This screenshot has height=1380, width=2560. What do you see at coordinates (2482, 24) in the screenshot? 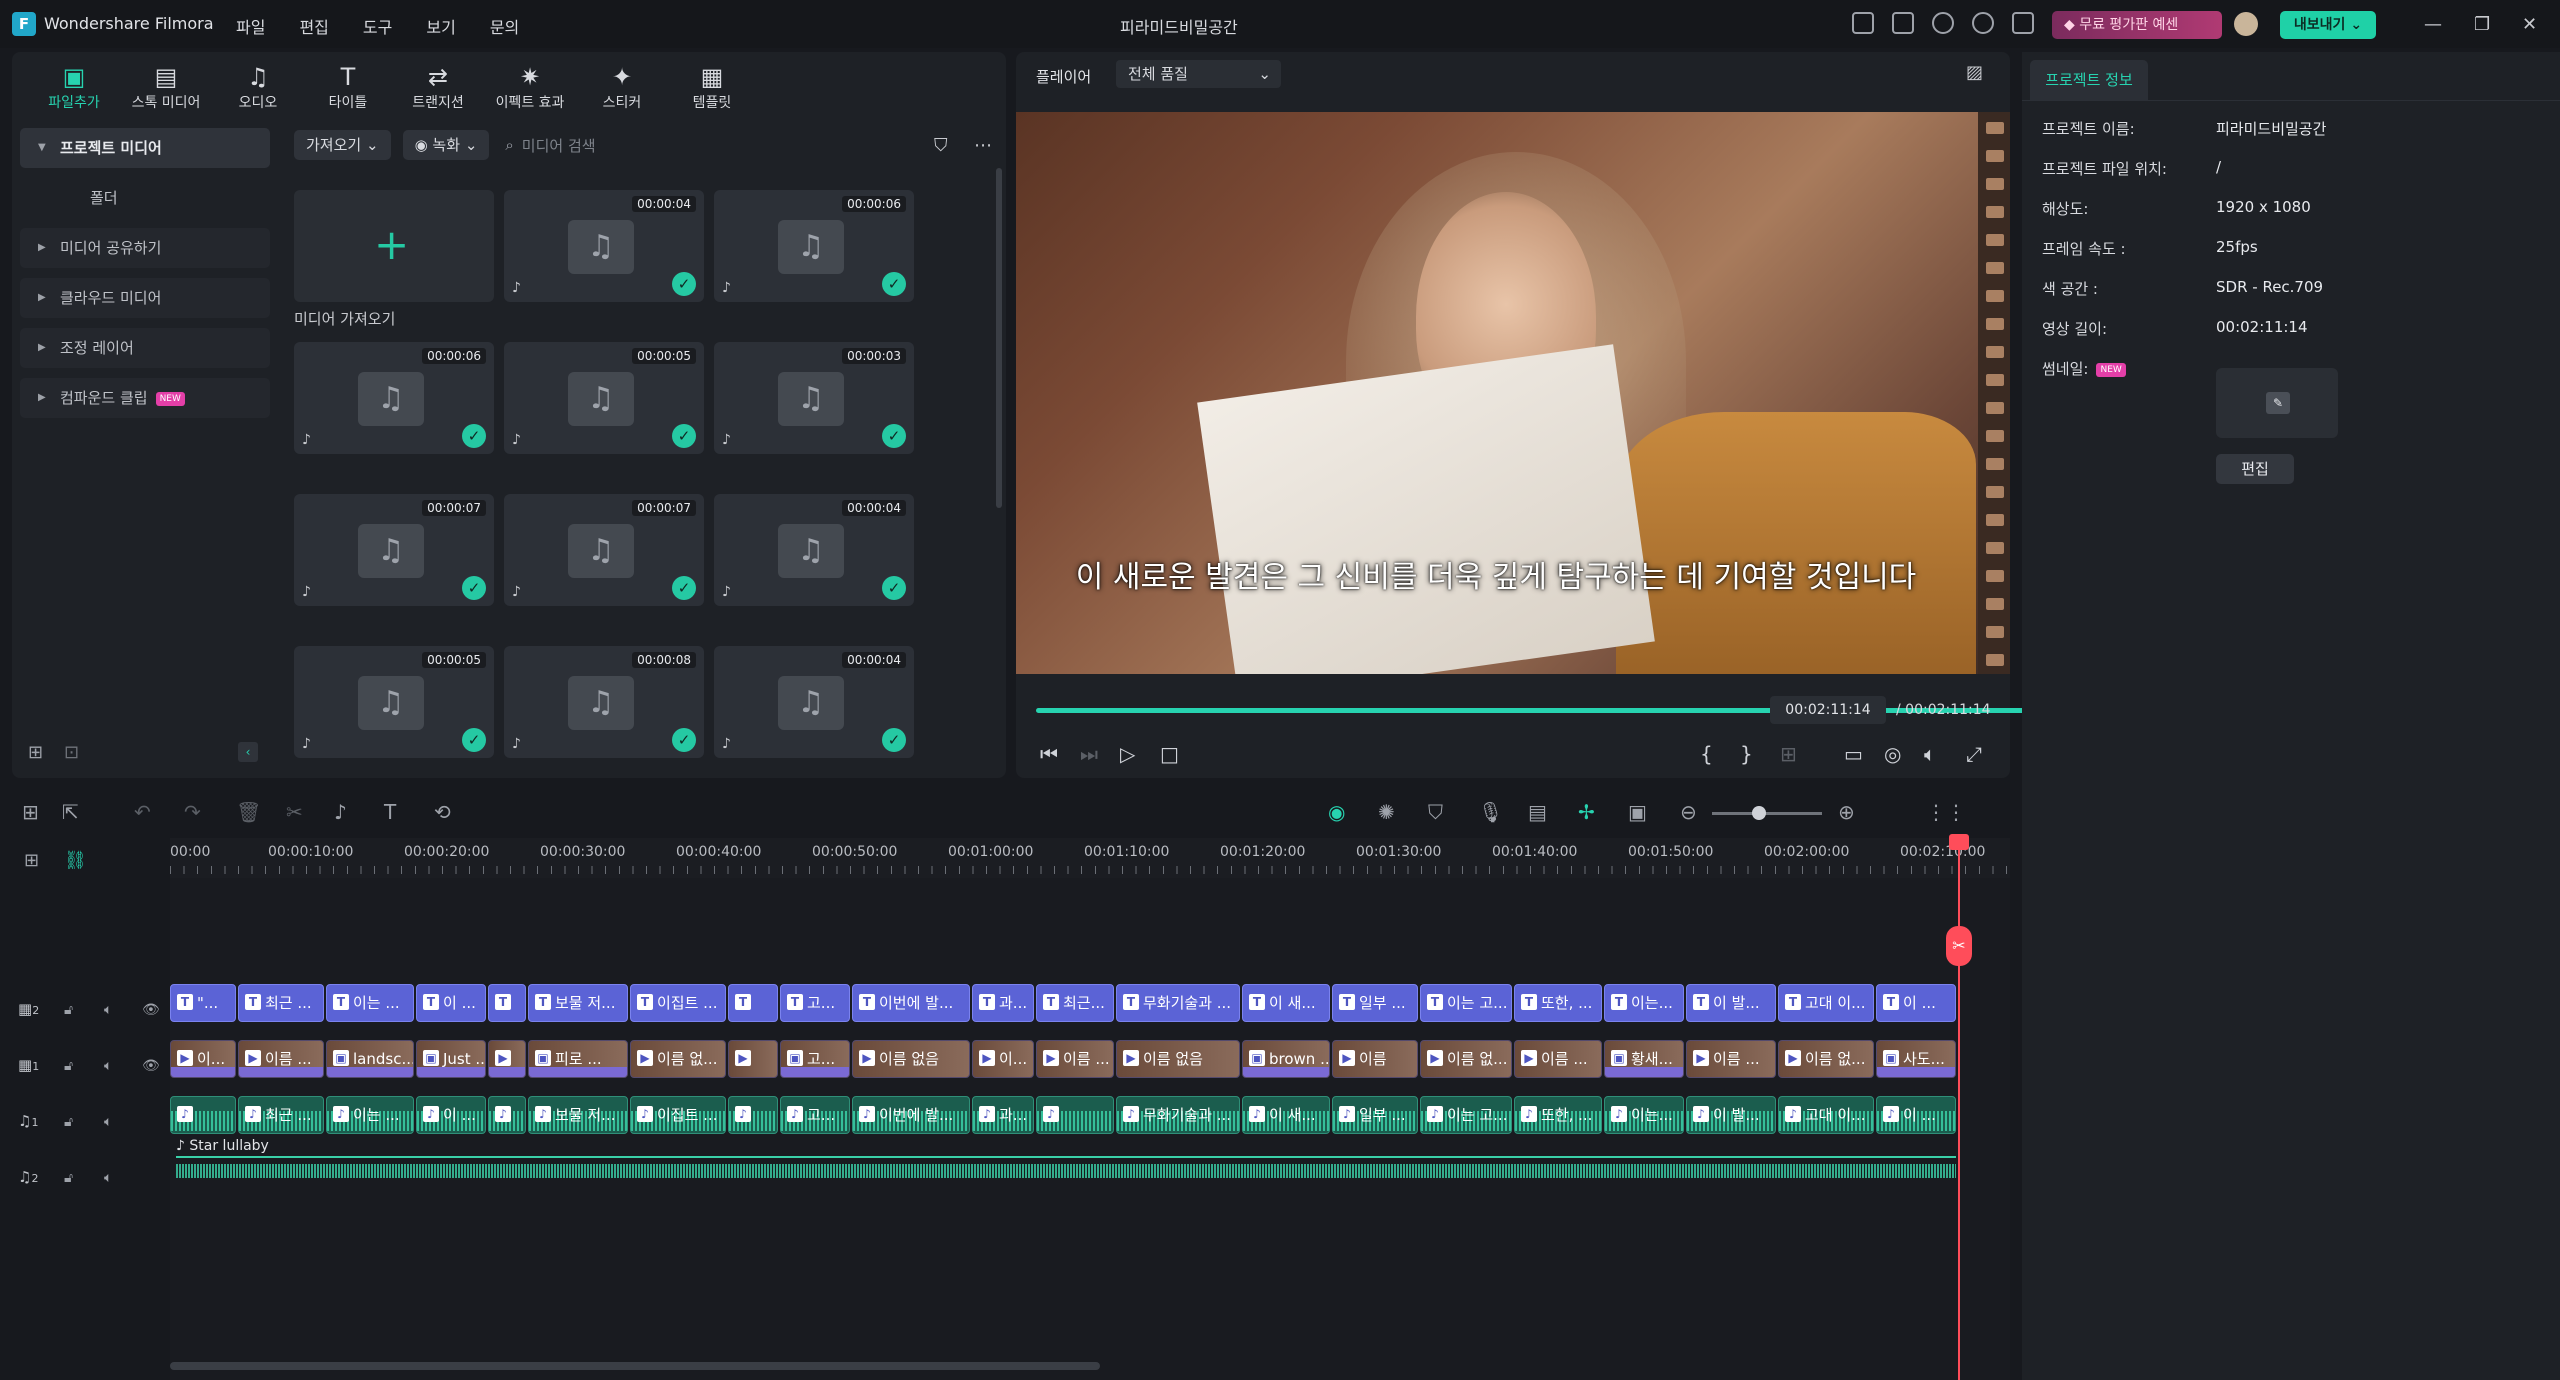
I see `restore-icon: ❐` at bounding box center [2482, 24].